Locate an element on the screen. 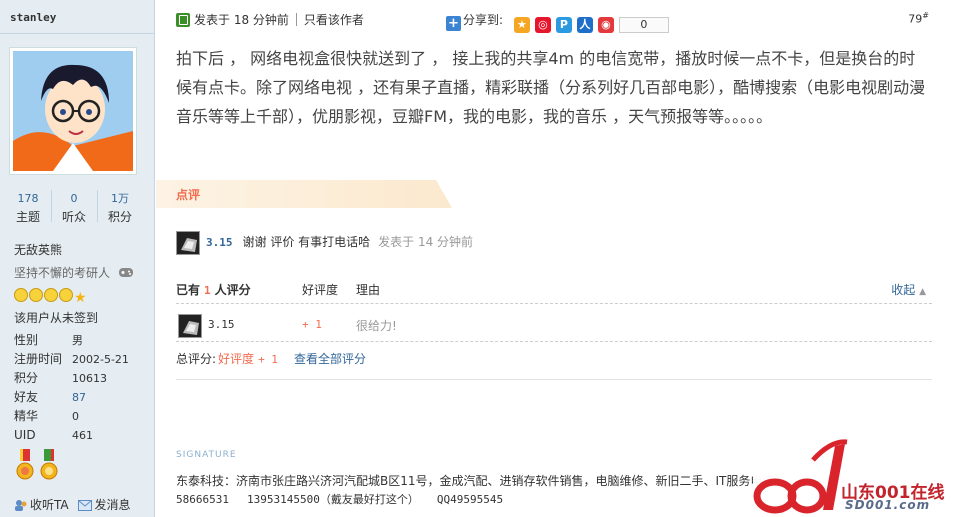  weibo-icon: ◎ is located at coordinates (542, 25).